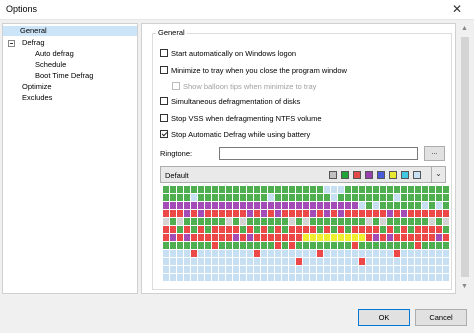 This screenshot has height=333, width=474. I want to click on chevron-down-icon: ⌄, so click(438, 174).